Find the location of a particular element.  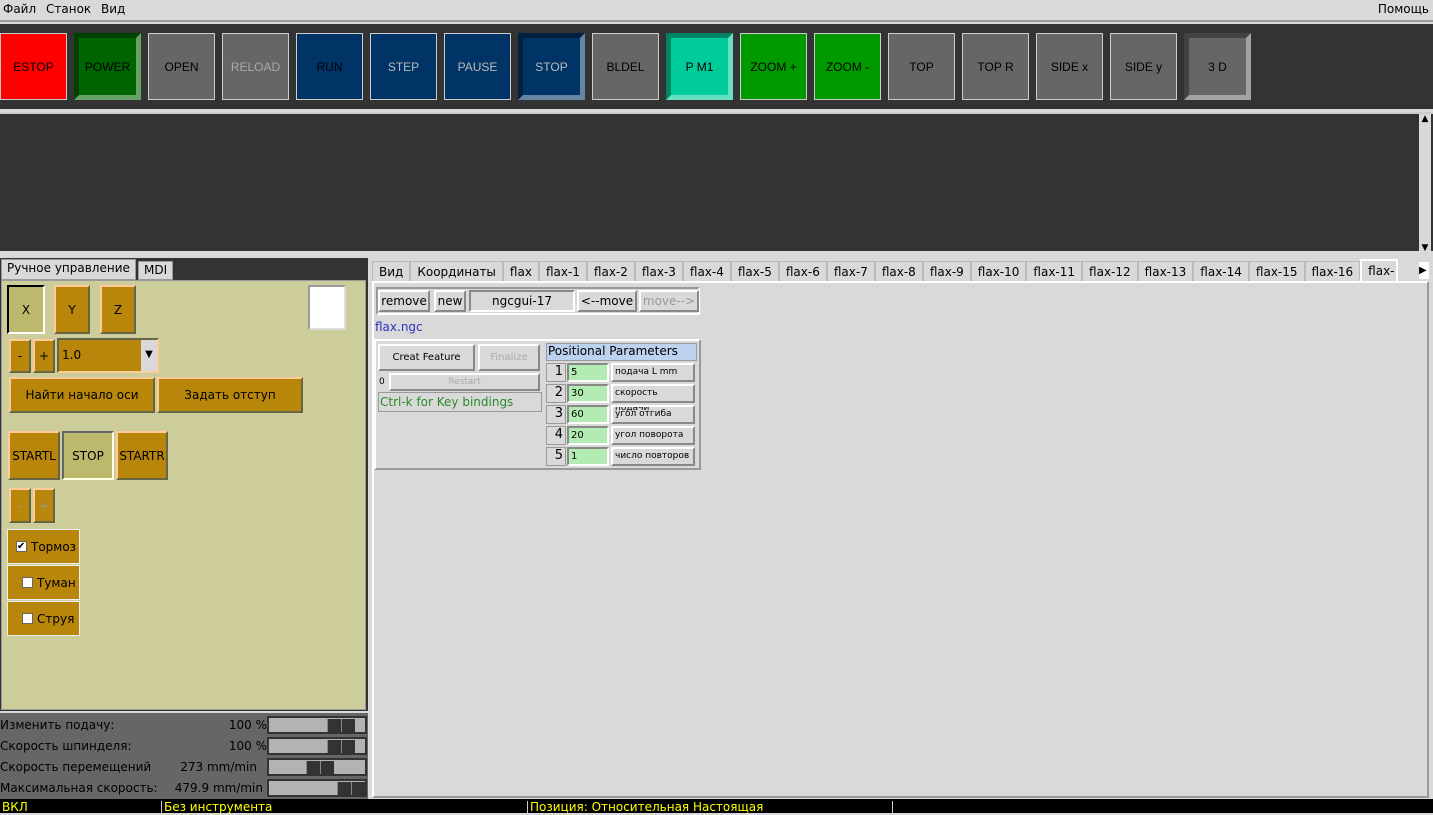

zoom-button: ZOOM + is located at coordinates (773, 66).